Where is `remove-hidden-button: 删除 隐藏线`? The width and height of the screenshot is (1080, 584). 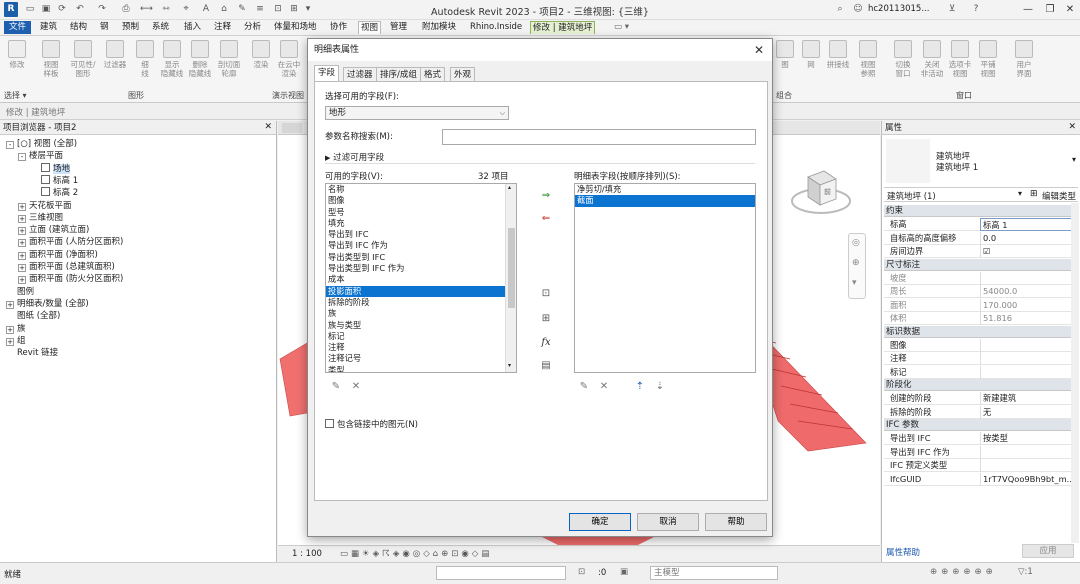 remove-hidden-button: 删除 隐藏线 is located at coordinates (200, 59).